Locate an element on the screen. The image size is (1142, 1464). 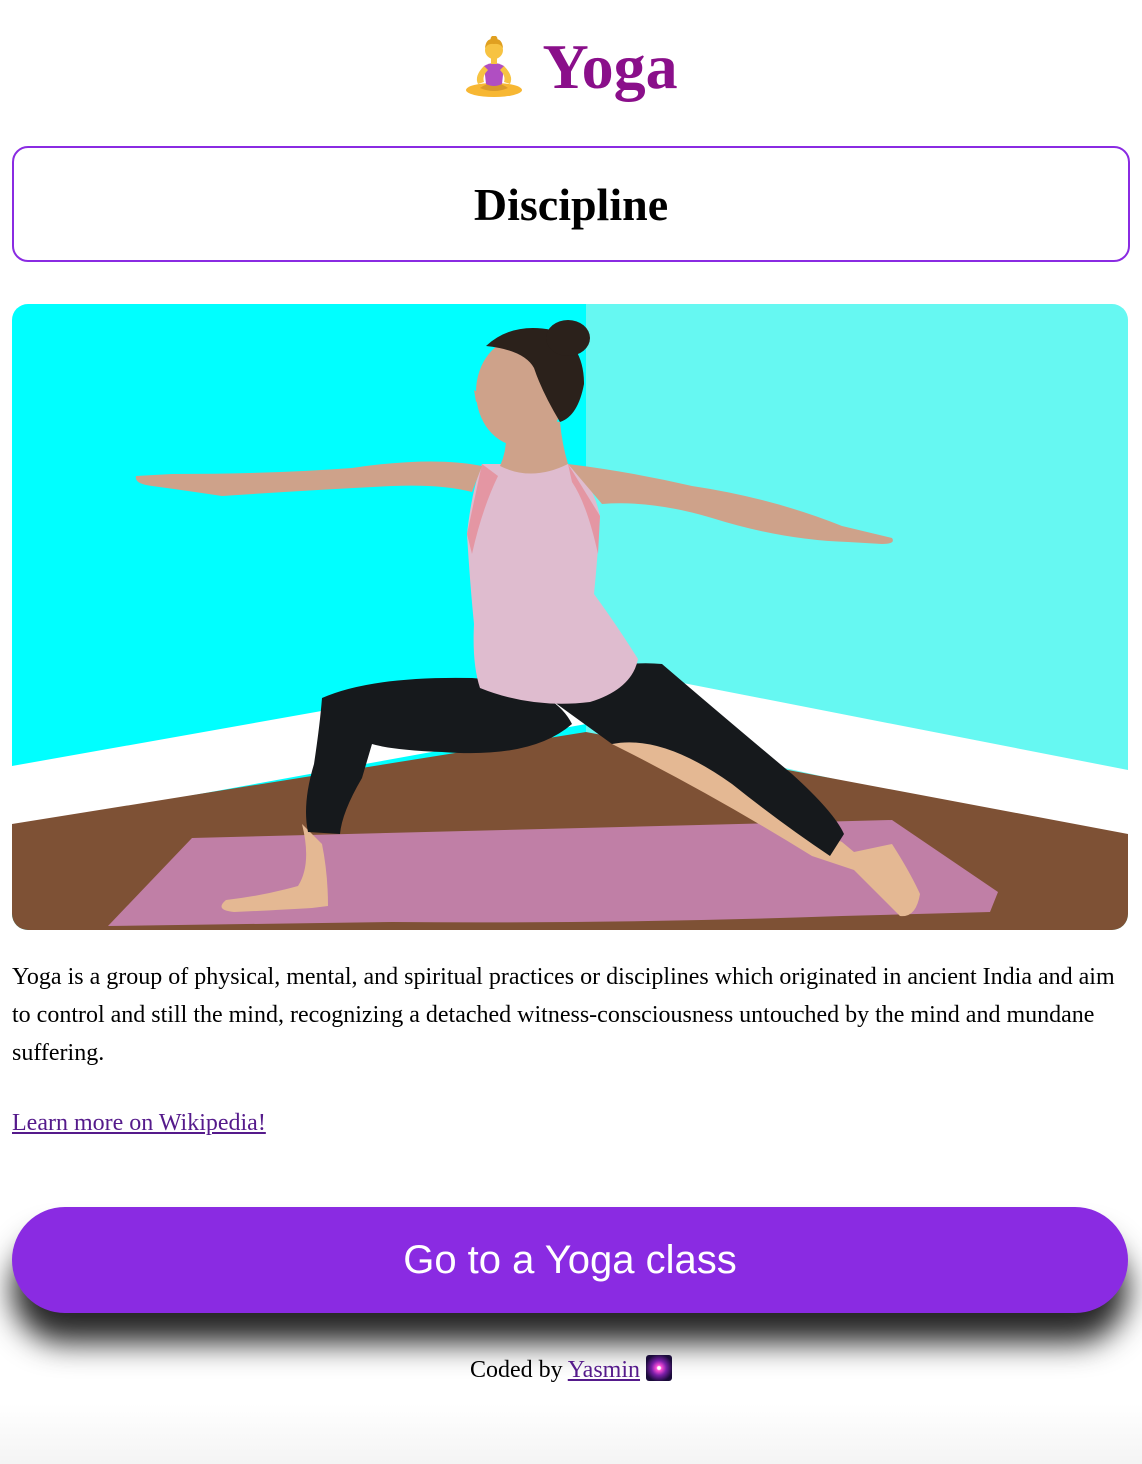
footer: Coded by Yasmin is located at coordinates (571, 1369).